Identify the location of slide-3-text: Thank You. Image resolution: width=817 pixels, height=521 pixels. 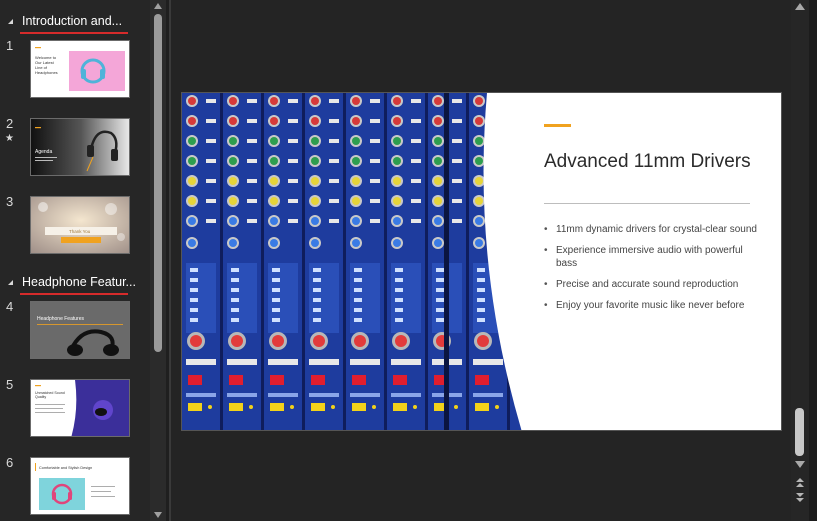
(80, 231).